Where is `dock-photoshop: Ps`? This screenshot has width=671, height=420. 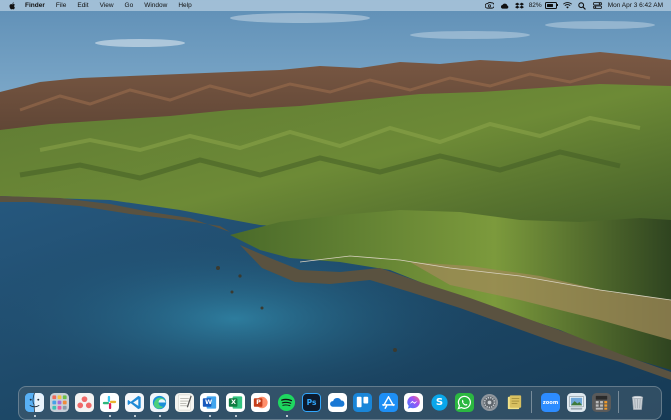
dock-photoshop: Ps is located at coordinates (311, 402).